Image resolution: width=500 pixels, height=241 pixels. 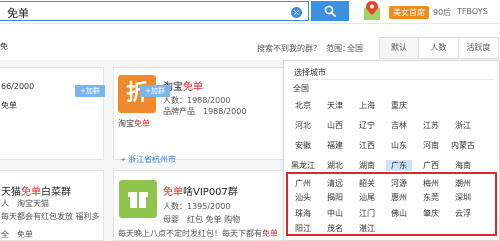 I want to click on user-tag-badge: 美女首席, so click(x=409, y=12).